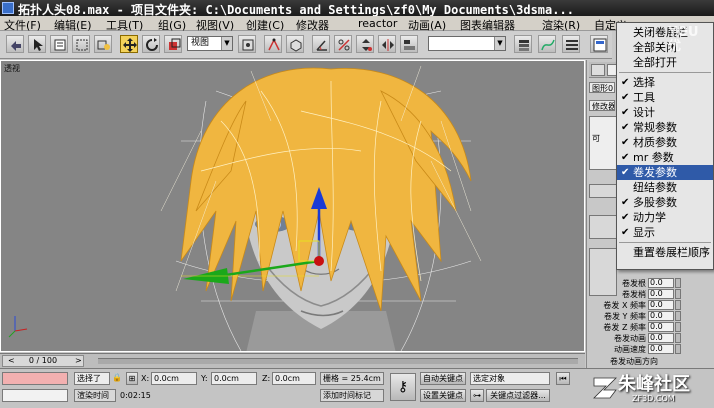 Image resolution: width=714 pixels, height=408 pixels. I want to click on context-menu-item: ✔ 设计, so click(665, 112).